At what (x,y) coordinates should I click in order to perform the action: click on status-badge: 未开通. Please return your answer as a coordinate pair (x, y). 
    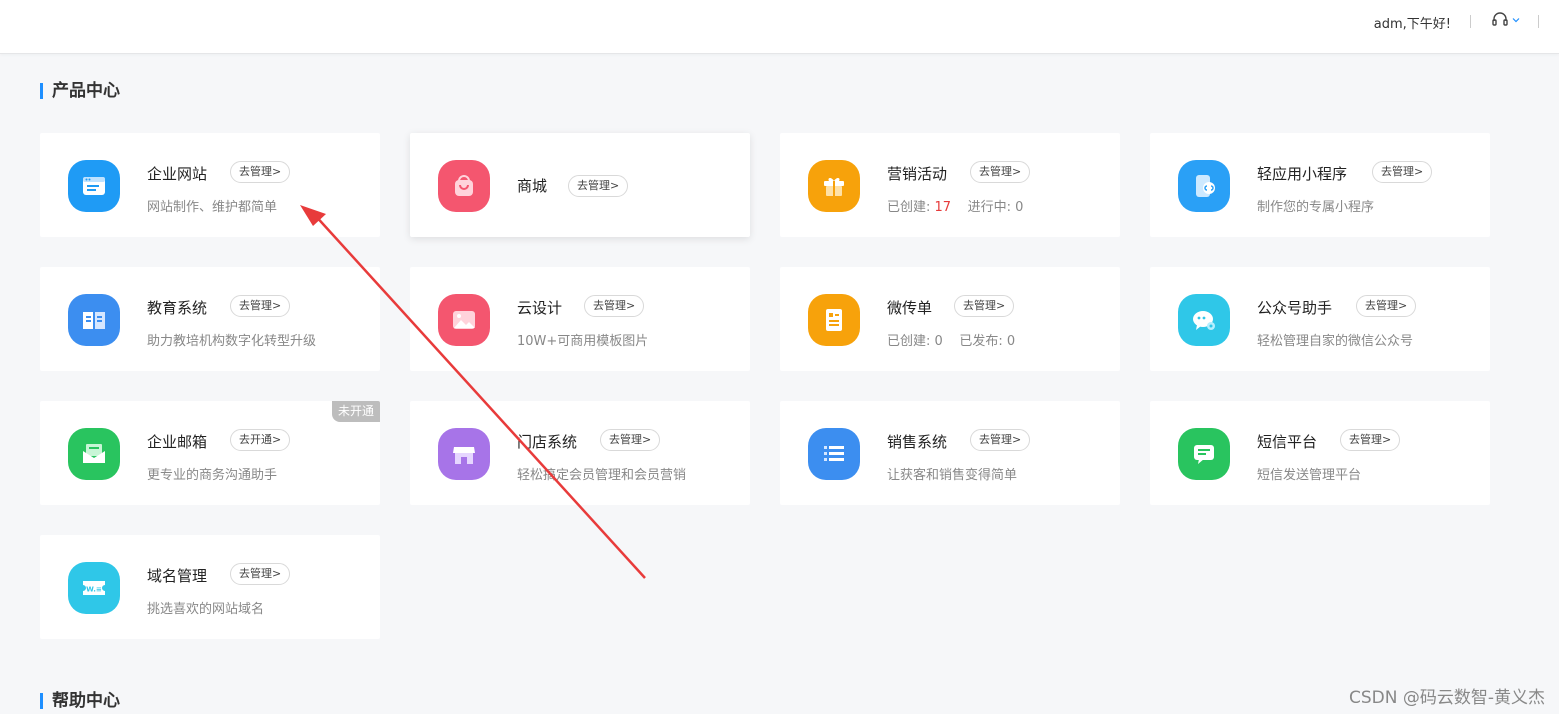
    Looking at the image, I should click on (355, 411).